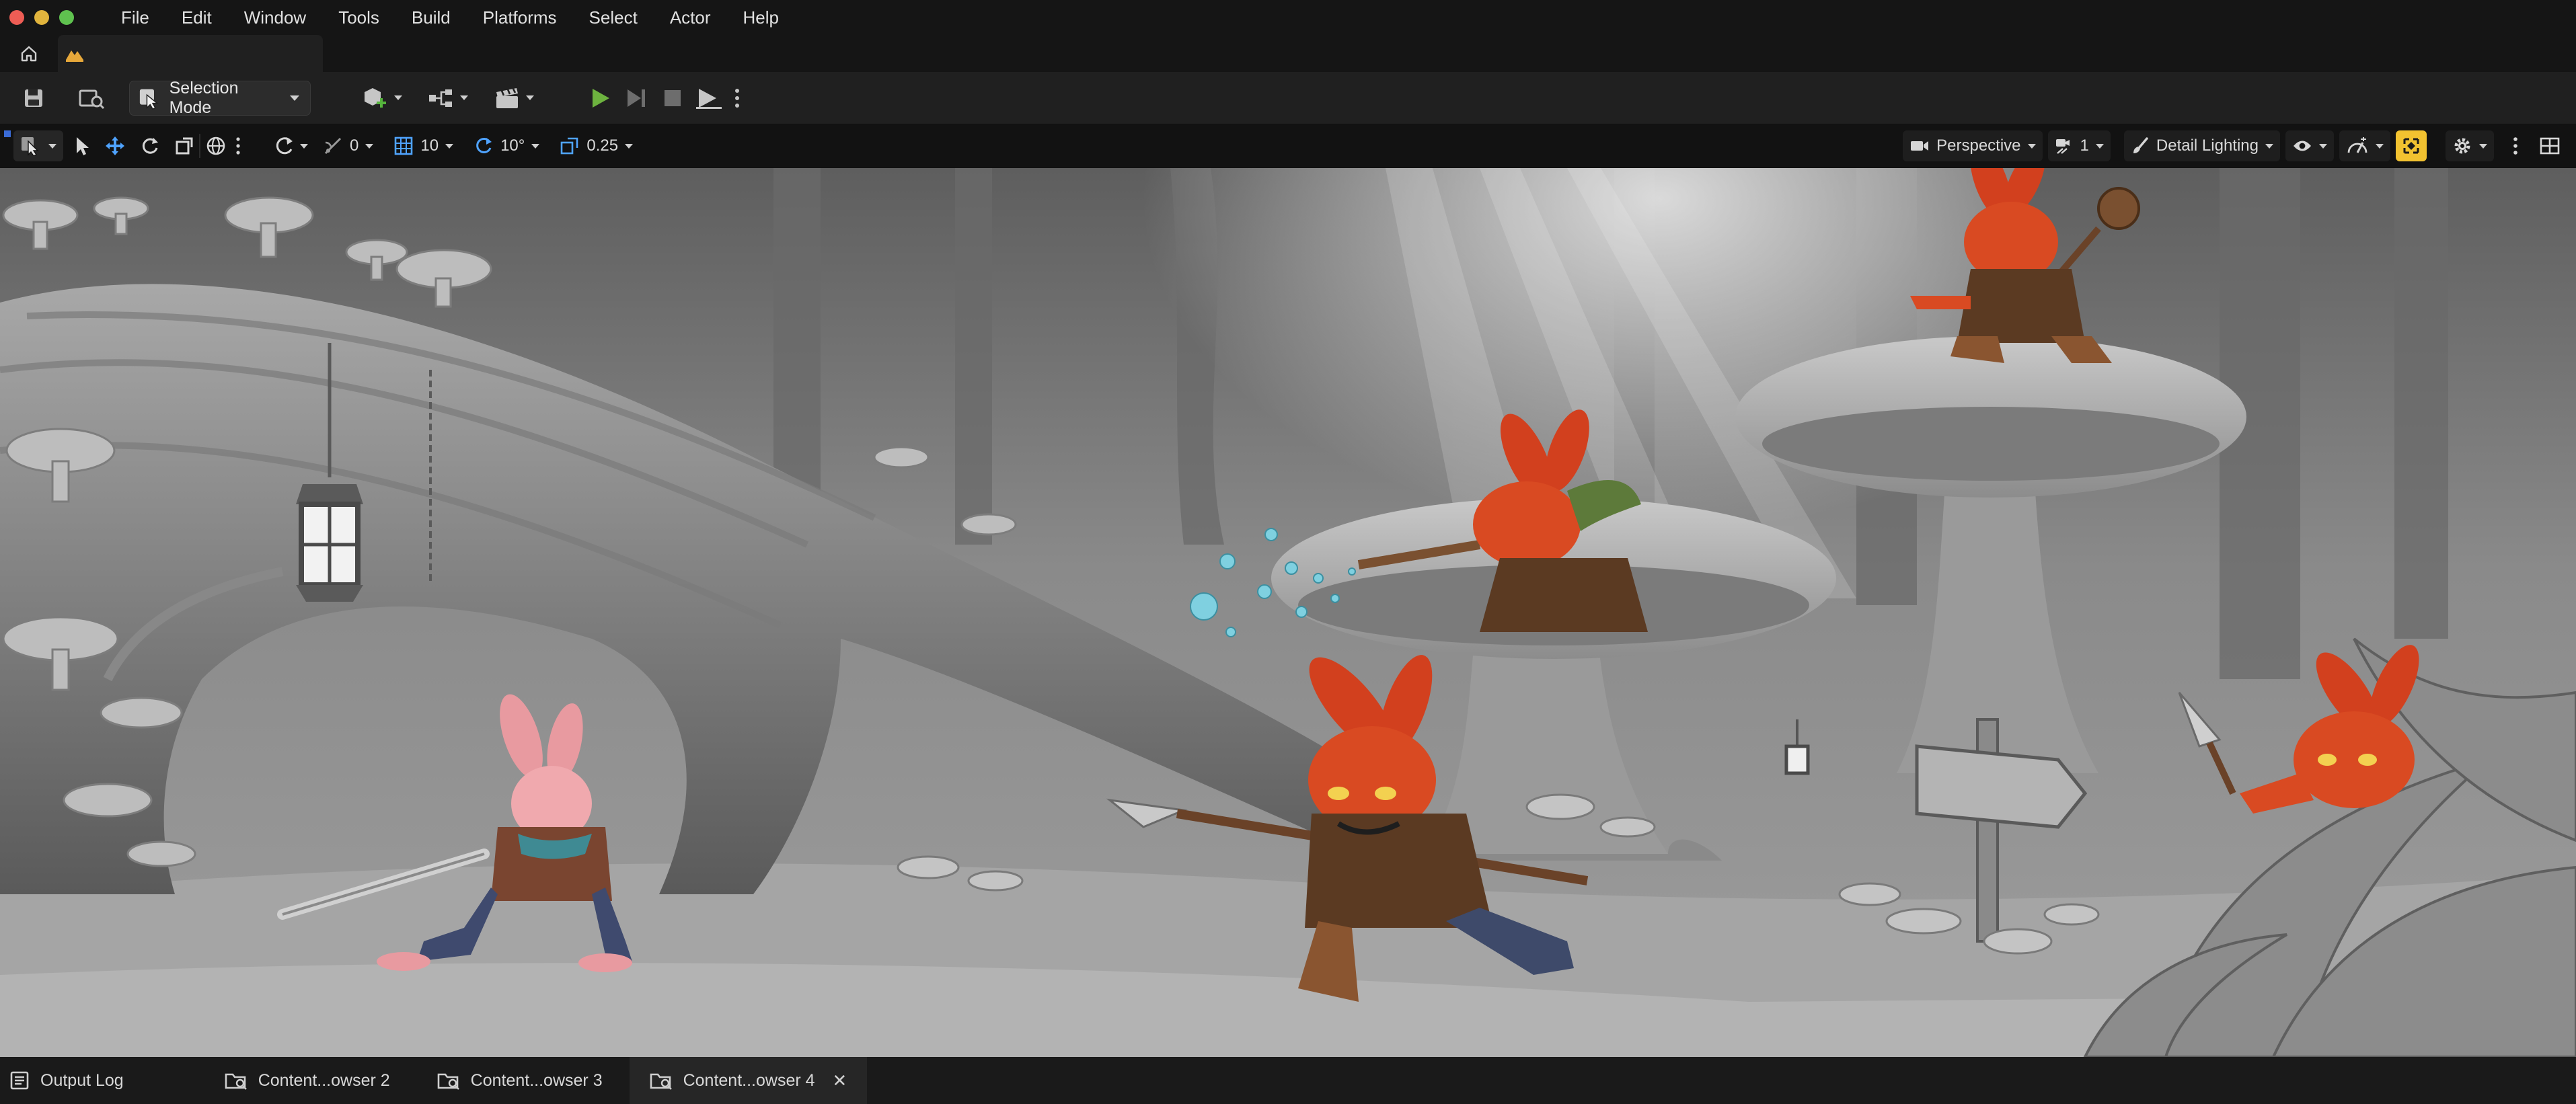 Image resolution: width=2576 pixels, height=1104 pixels. I want to click on selection-mode-label: Selection Mode, so click(204, 97).